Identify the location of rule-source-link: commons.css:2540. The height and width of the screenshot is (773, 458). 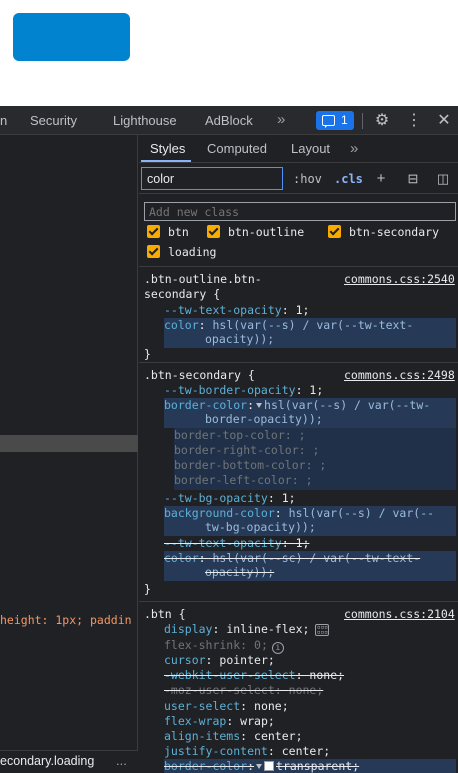
(399, 279).